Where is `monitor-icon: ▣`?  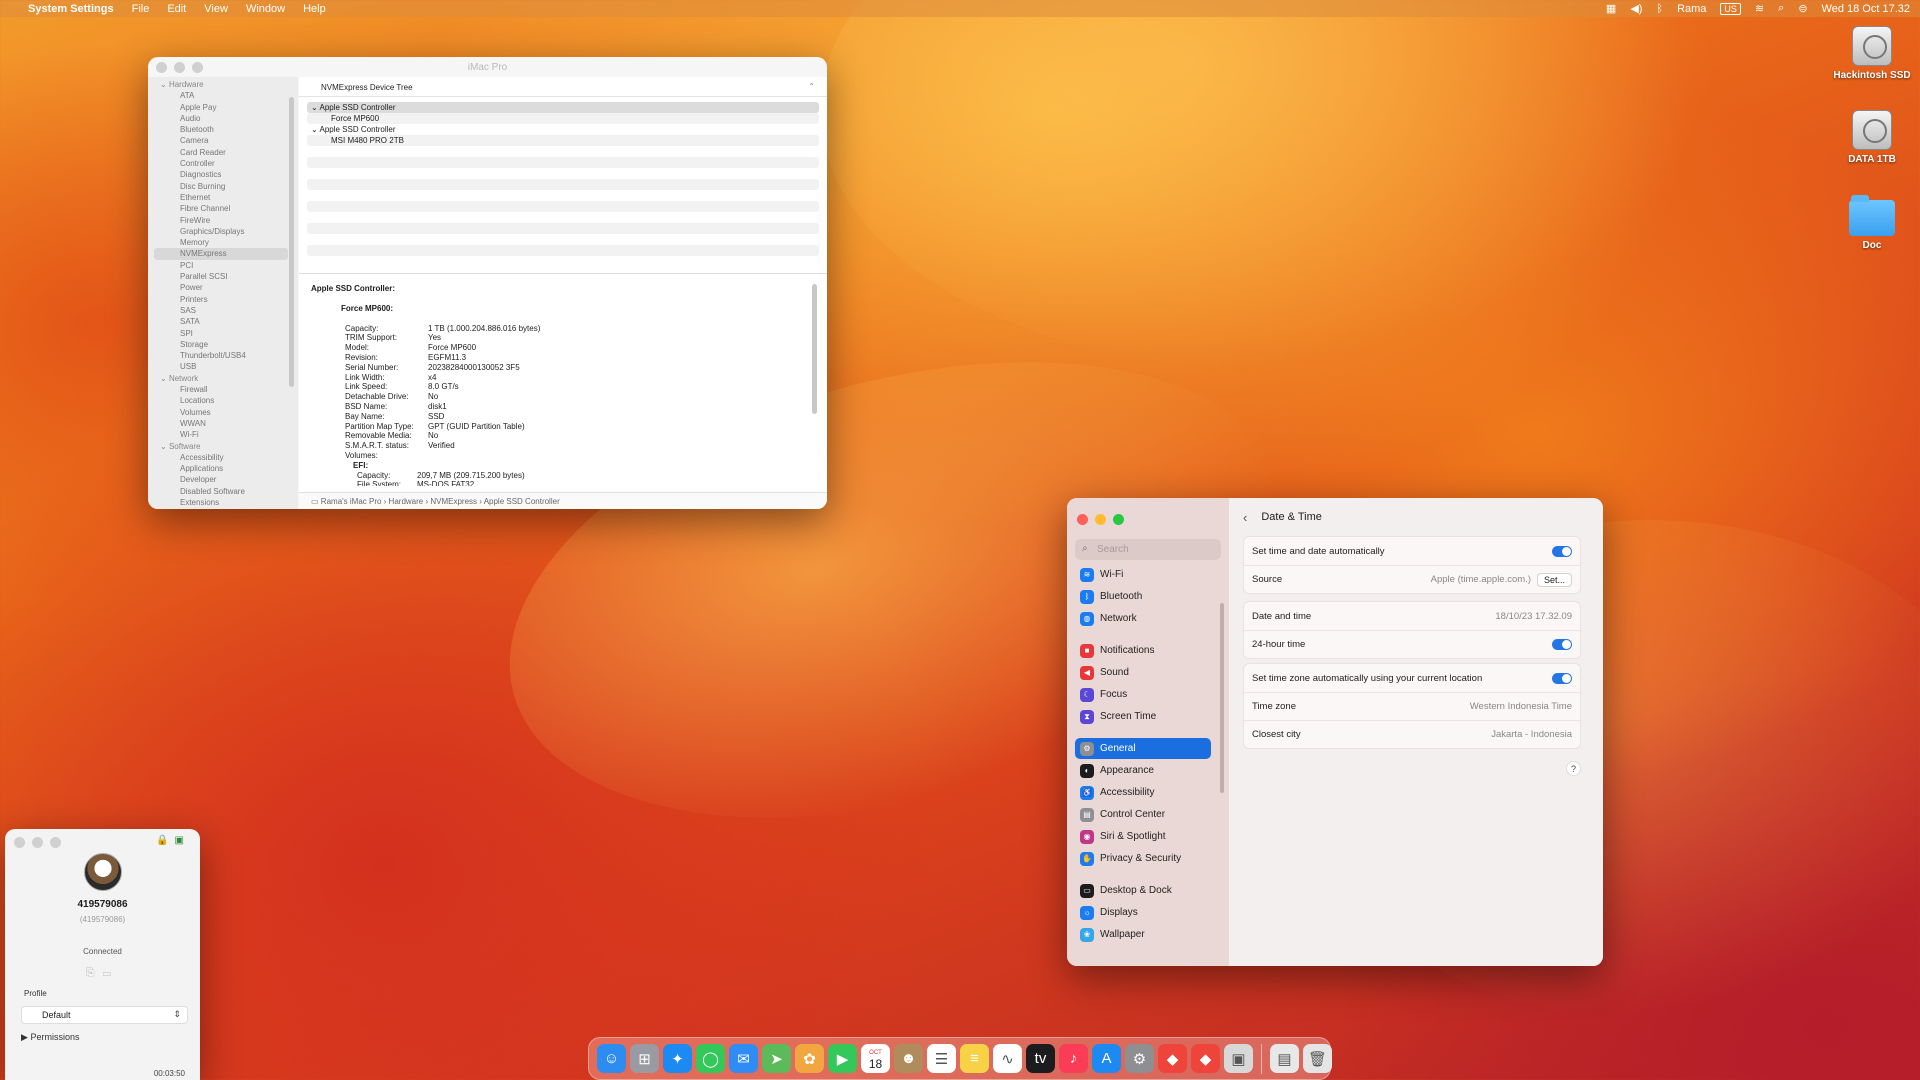
monitor-icon: ▣ is located at coordinates (179, 840).